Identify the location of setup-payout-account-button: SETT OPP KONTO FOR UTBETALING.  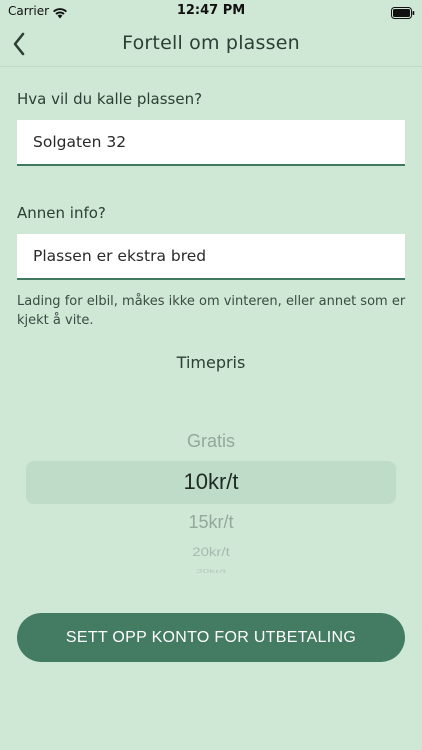
(211, 637).